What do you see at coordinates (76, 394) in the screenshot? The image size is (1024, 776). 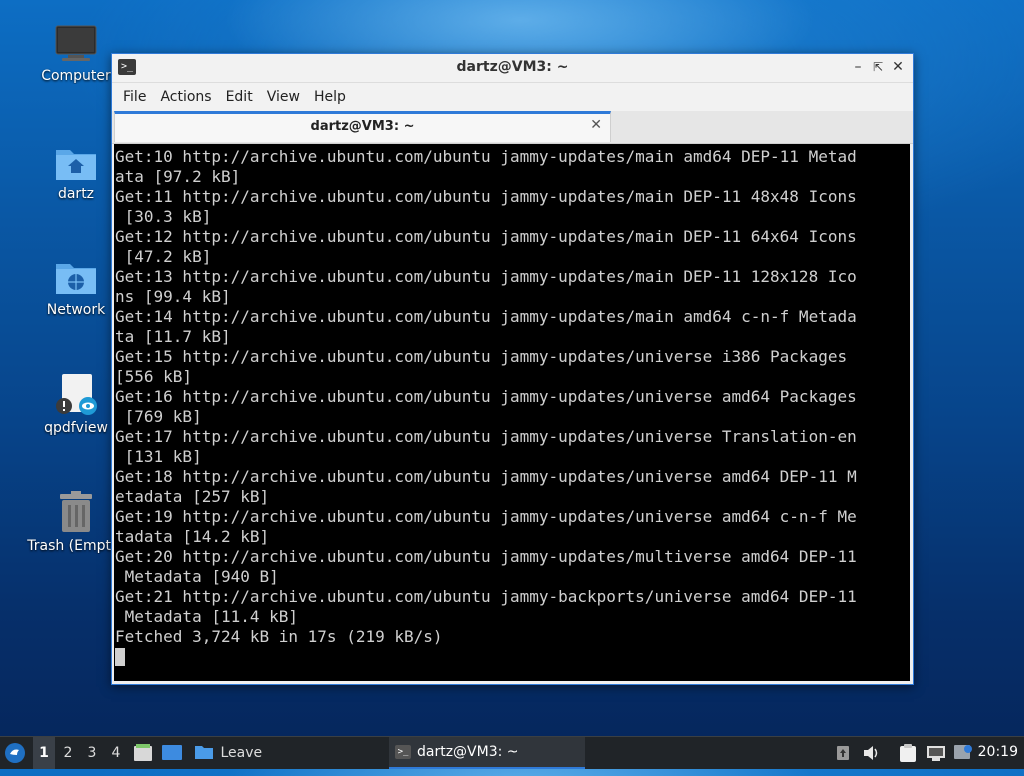 I see `qpdfview-icon` at bounding box center [76, 394].